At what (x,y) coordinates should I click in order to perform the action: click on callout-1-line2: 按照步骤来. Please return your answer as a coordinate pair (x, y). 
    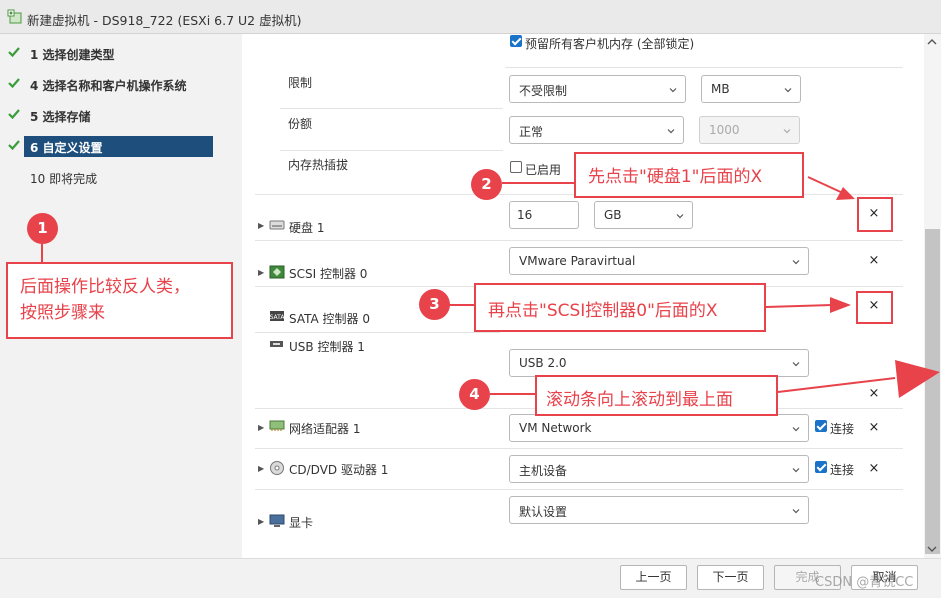
    Looking at the image, I should click on (62, 313).